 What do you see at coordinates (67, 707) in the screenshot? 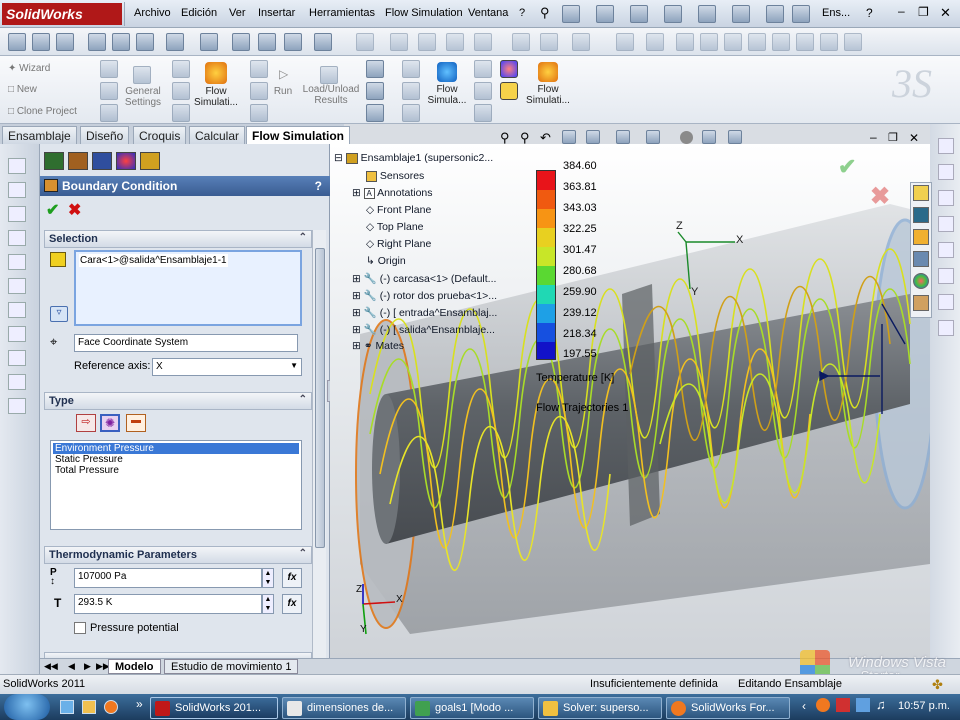
I see `show-desktop-icon` at bounding box center [67, 707].